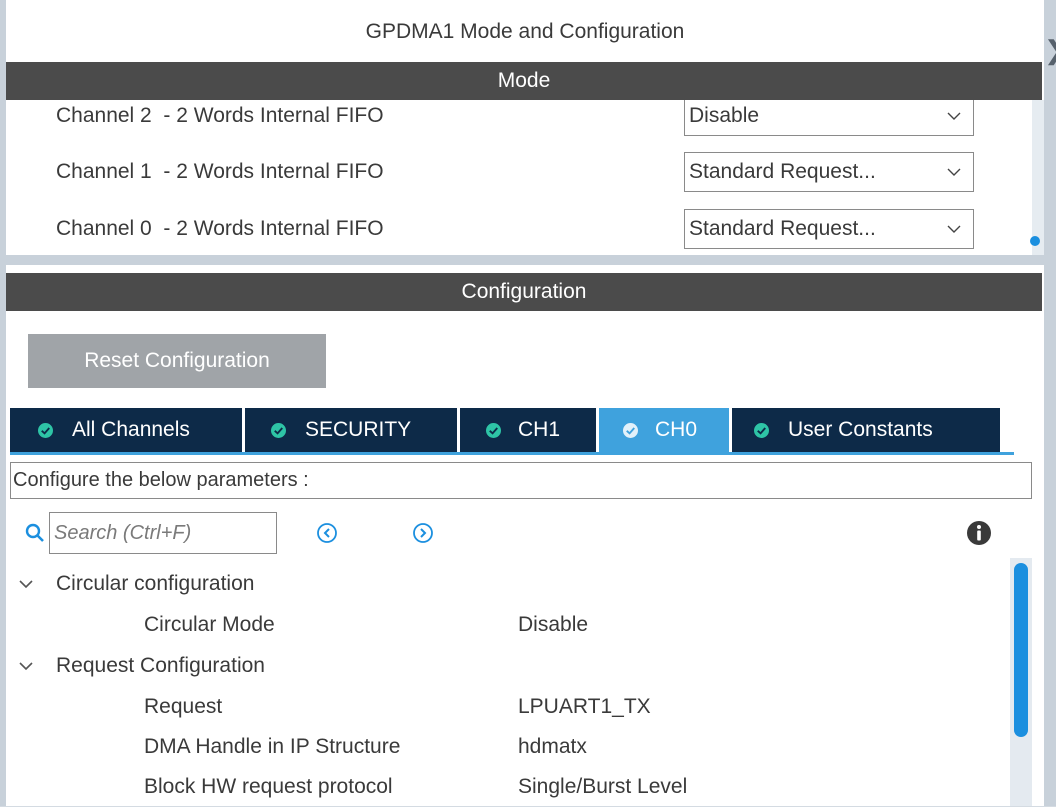 This screenshot has height=807, width=1056. Describe the element at coordinates (512, 453) in the screenshot. I see `tab-underline` at that location.